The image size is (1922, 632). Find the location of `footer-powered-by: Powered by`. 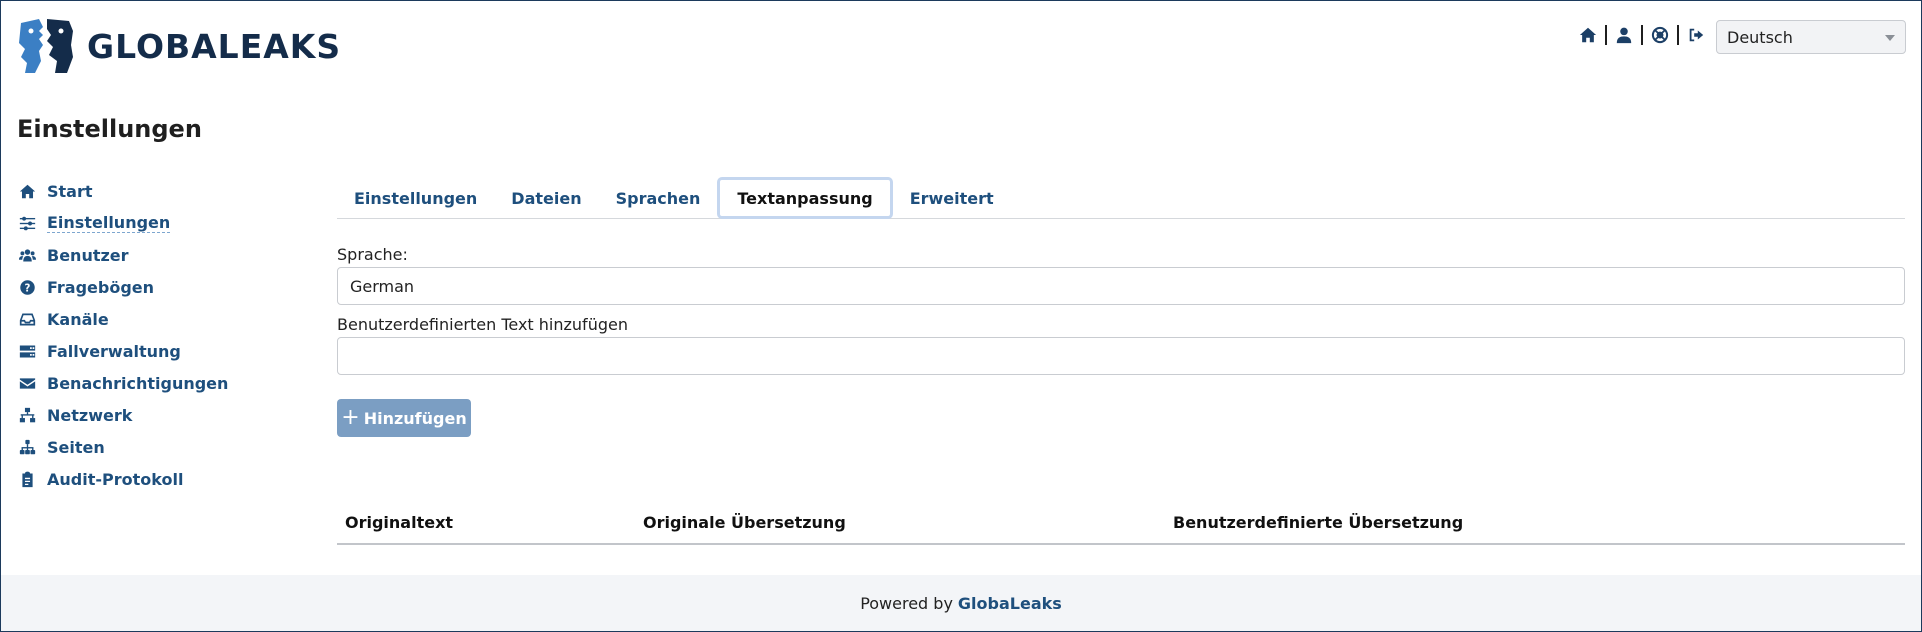

footer-powered-by: Powered by is located at coordinates (906, 603).